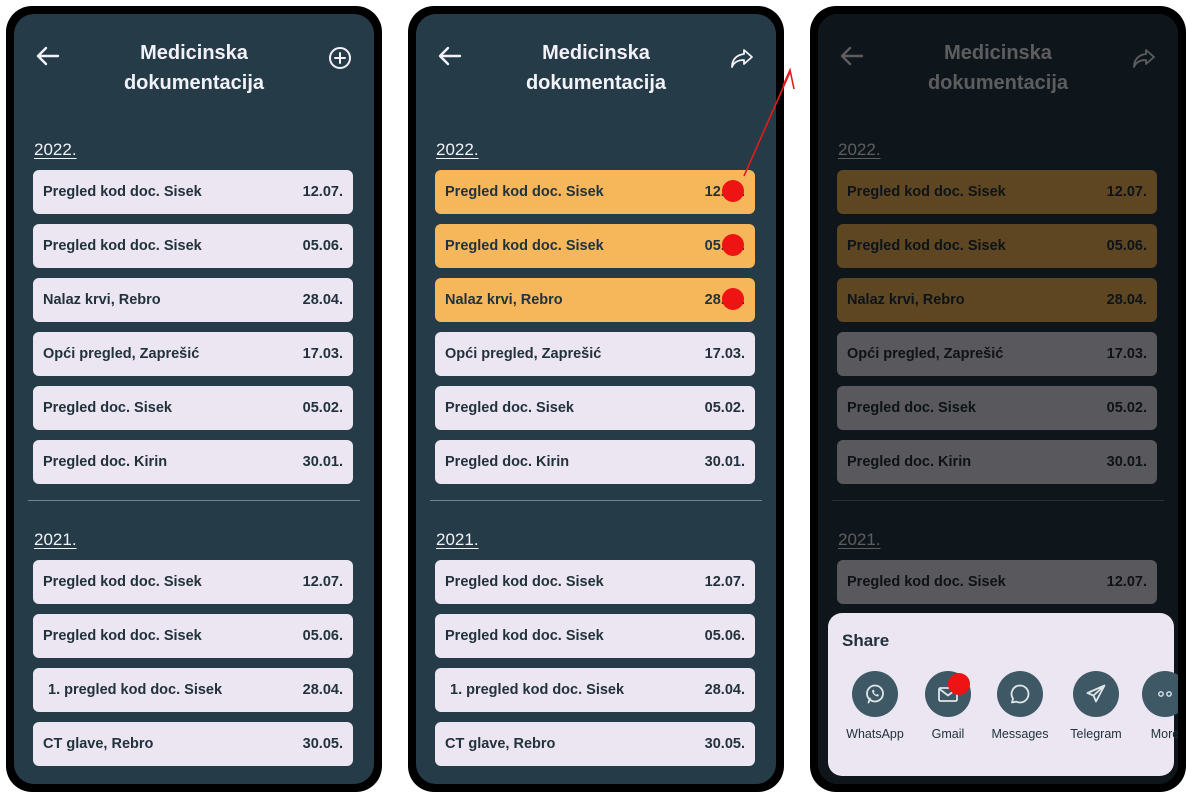  I want to click on share-option-label: Telegram, so click(1096, 734).